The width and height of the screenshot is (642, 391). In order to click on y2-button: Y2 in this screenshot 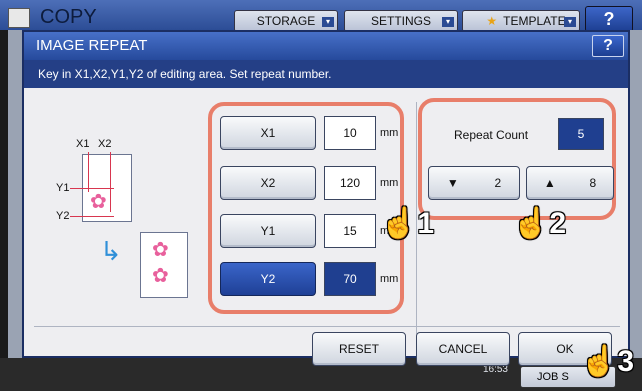, I will do `click(268, 279)`.